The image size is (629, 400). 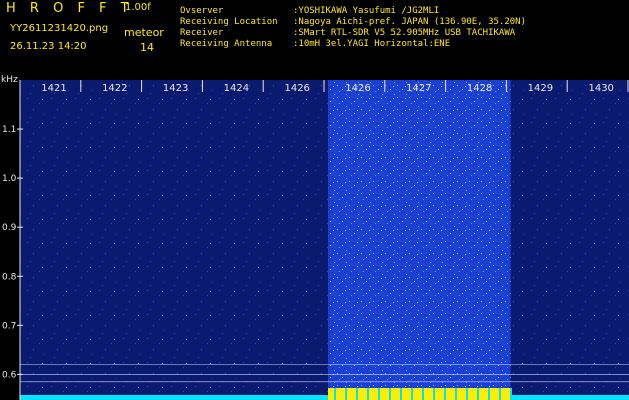 What do you see at coordinates (479, 88) in the screenshot?
I see `x-tick-label: 1428` at bounding box center [479, 88].